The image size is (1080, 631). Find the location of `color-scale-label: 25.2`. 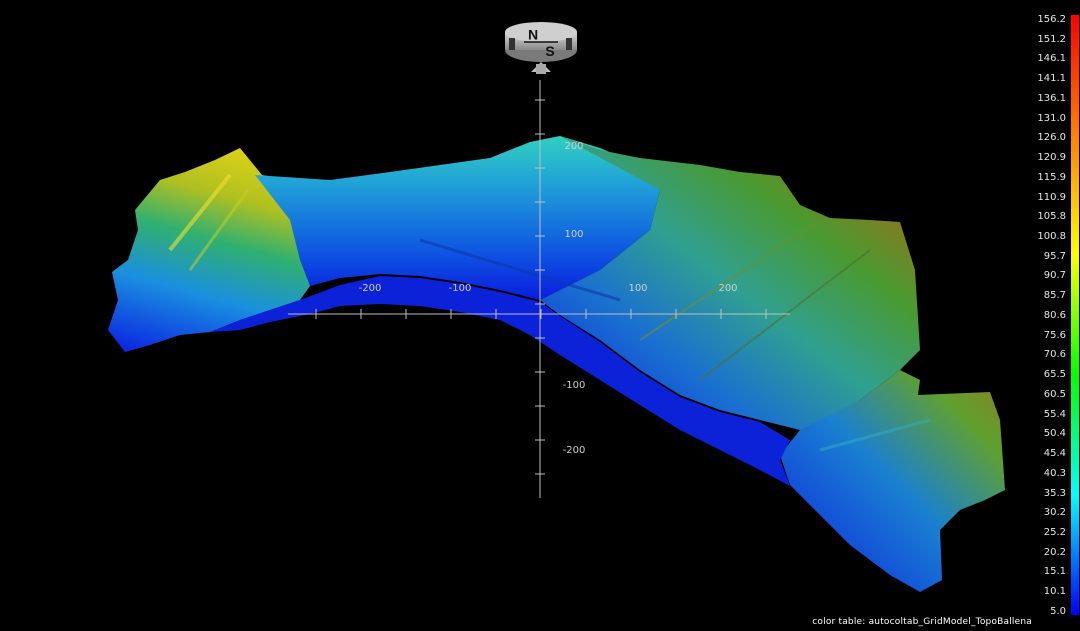

color-scale-label: 25.2 is located at coordinates (1054, 532).